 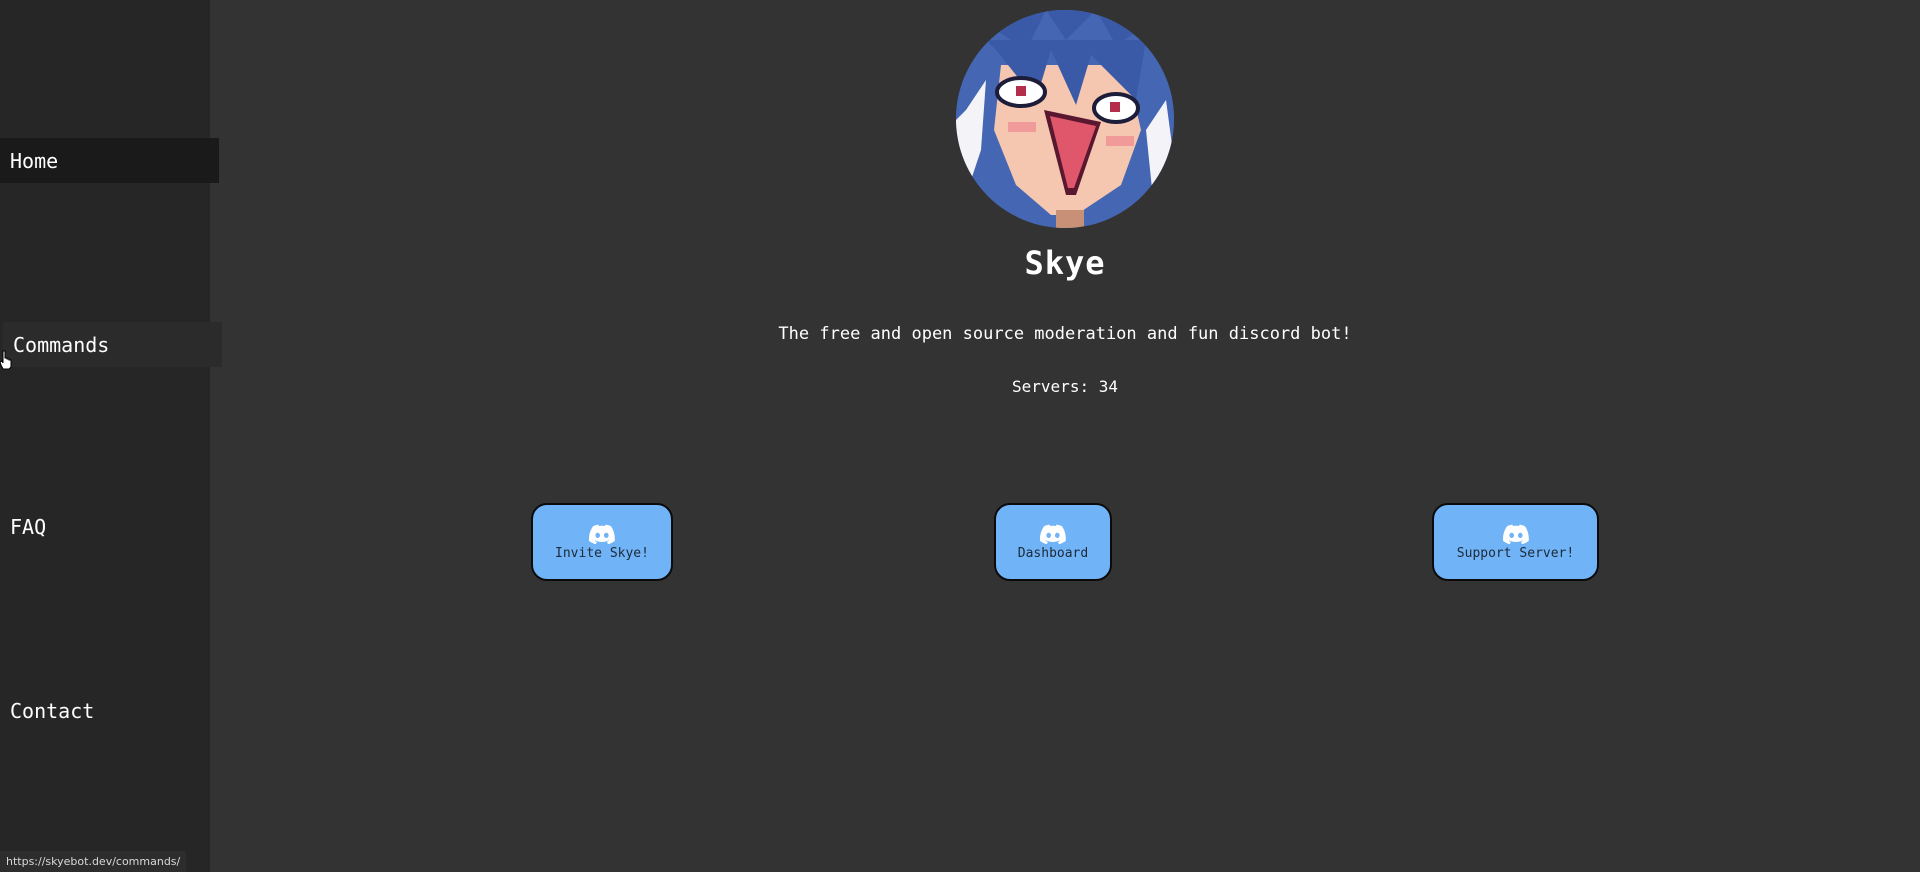 I want to click on sidebar-item-label: Contact, so click(x=52, y=710).